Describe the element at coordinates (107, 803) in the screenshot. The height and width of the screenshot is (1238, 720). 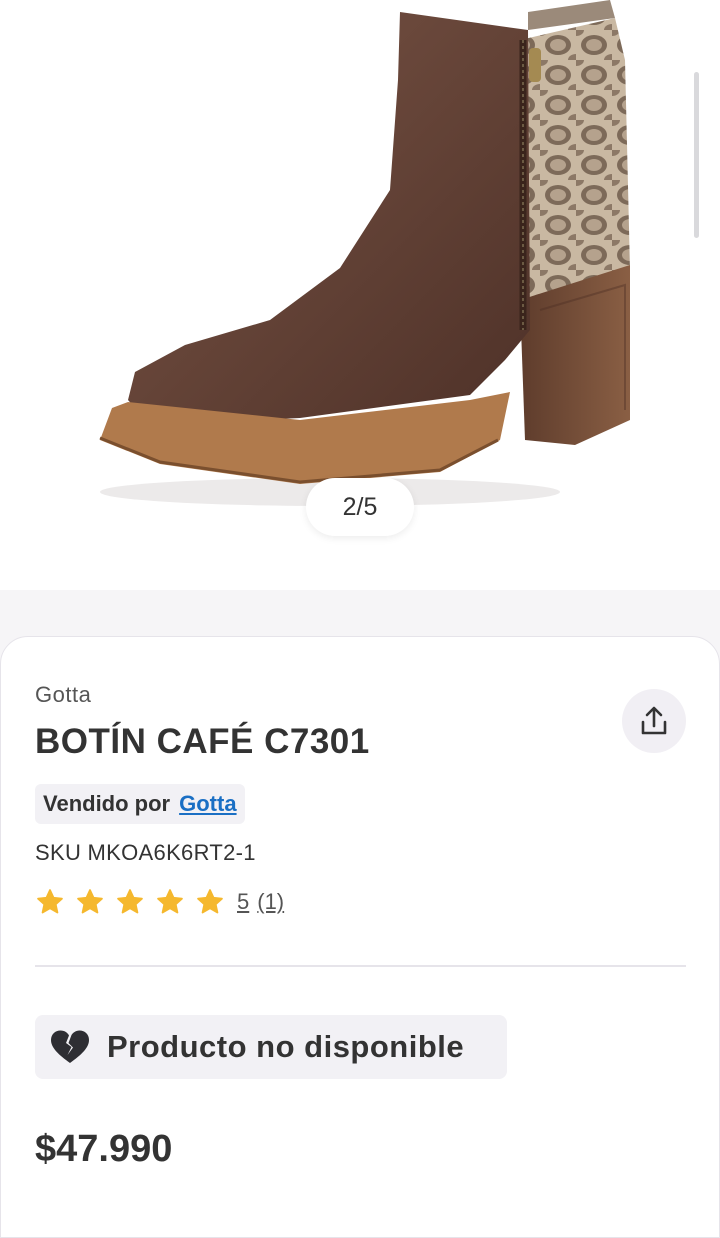
I see `seller-prefix: Vendido por` at that location.